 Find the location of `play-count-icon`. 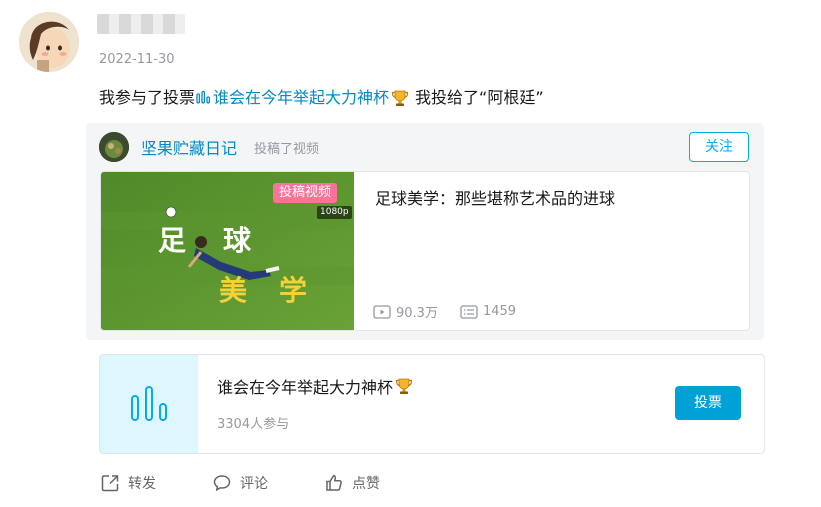

play-count-icon is located at coordinates (382, 311).